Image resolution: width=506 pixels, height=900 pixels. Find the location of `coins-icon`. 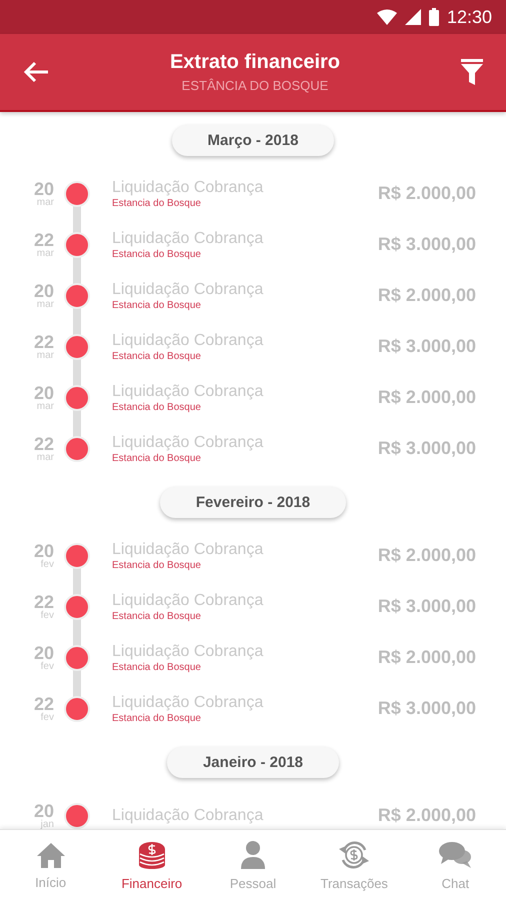

coins-icon is located at coordinates (151, 855).